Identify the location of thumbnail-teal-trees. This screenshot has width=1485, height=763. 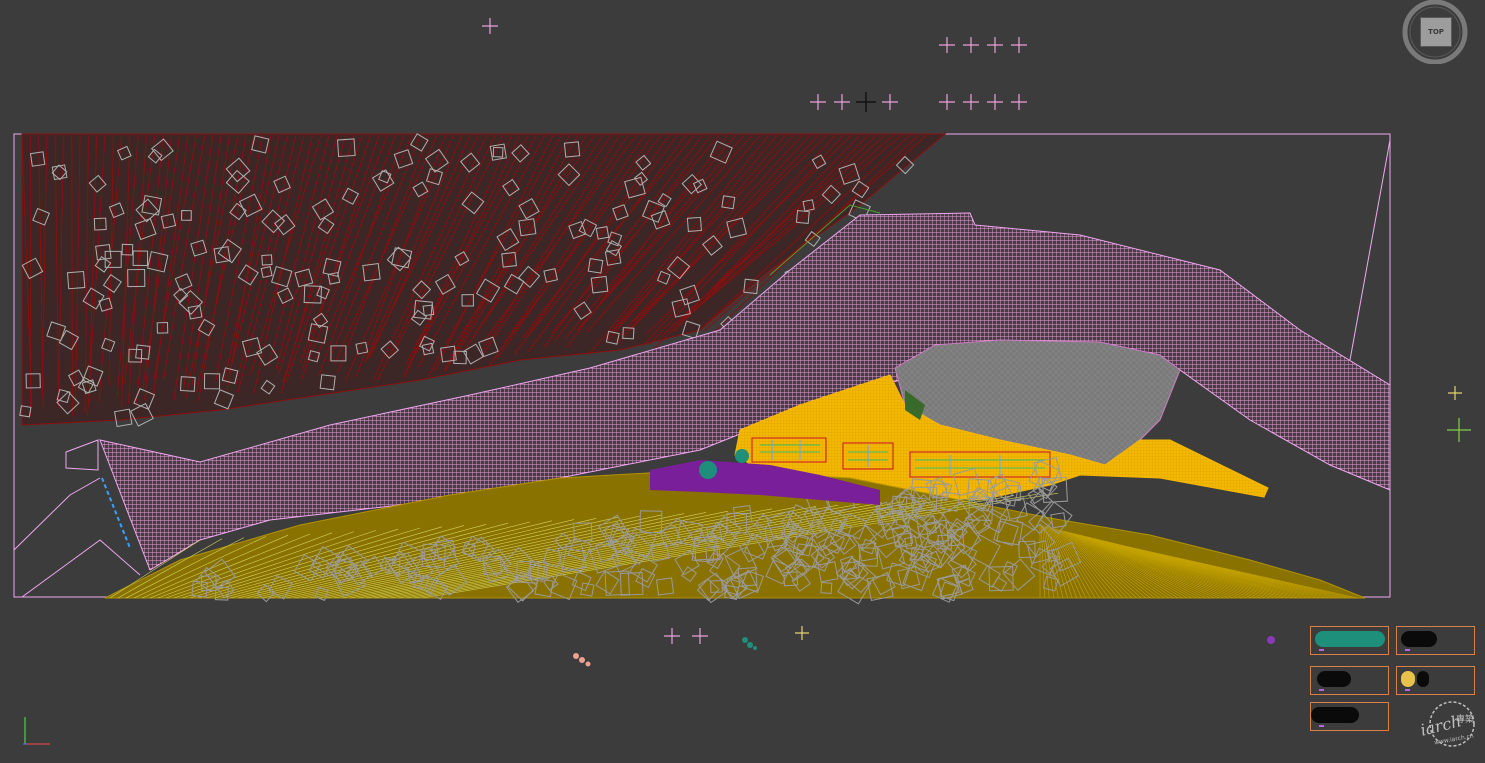
(1349, 640).